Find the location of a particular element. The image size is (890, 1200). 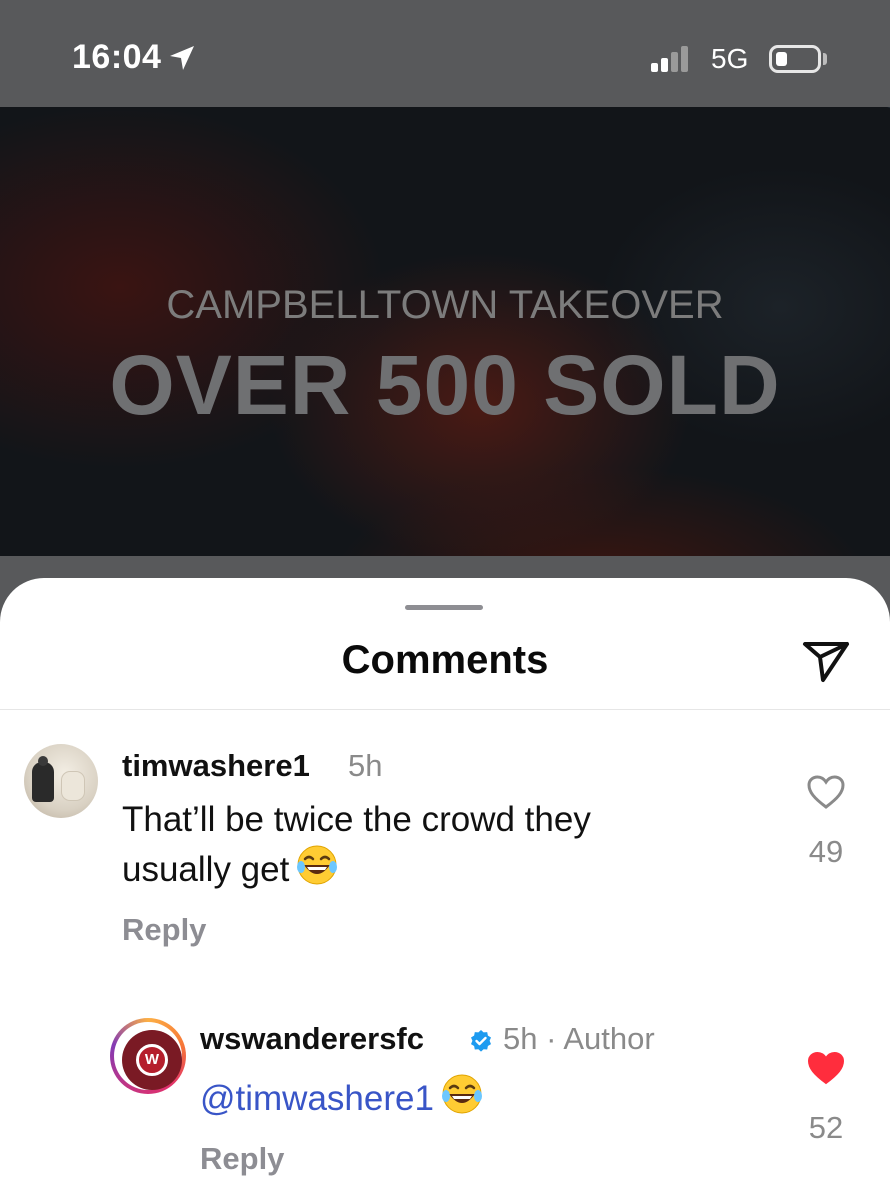

comment-text-line: usually get is located at coordinates (206, 869).